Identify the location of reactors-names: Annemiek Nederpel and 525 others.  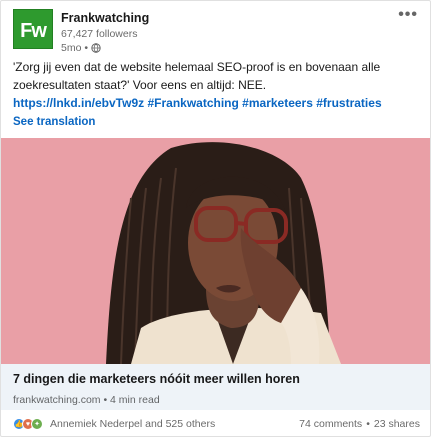
(132, 424).